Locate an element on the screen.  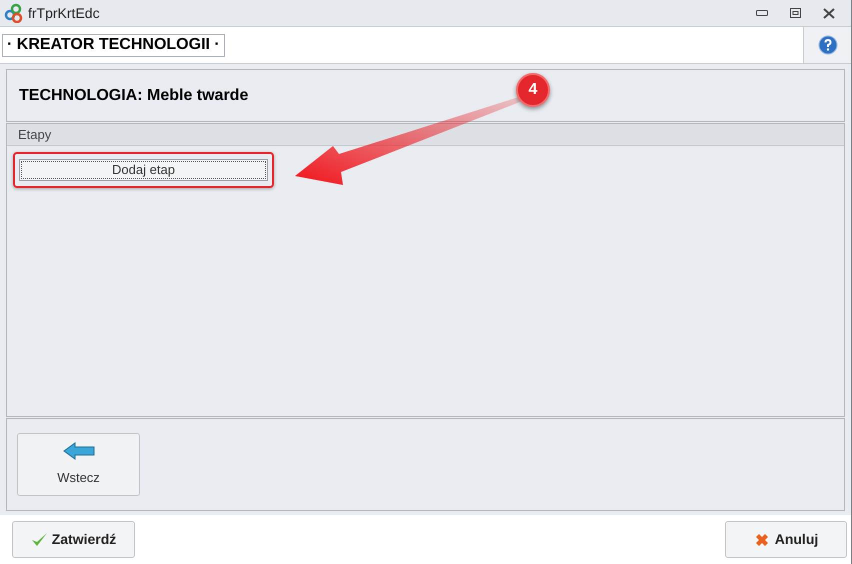
add-stage-button: Dodaj etap is located at coordinates (143, 169).